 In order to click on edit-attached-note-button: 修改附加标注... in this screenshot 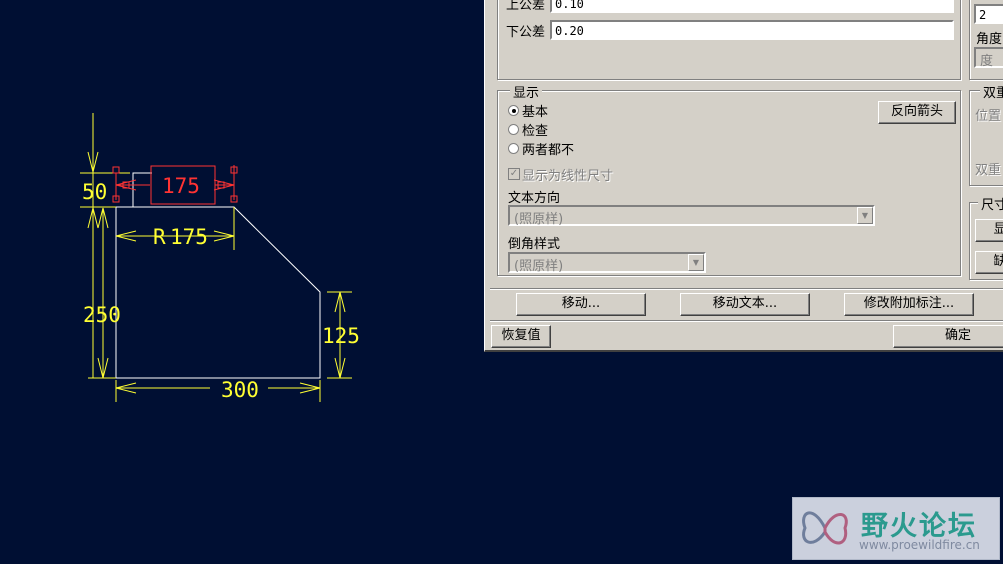, I will do `click(909, 304)`.